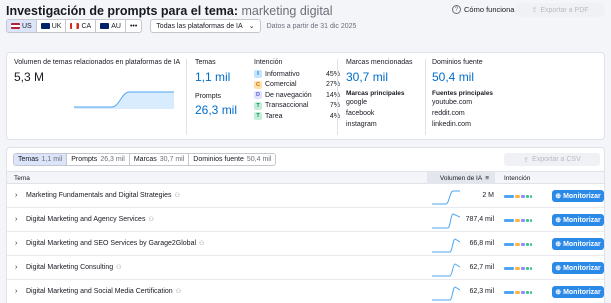  Describe the element at coordinates (74, 267) in the screenshot. I see `topic-name: Digital Marketing Consulting ⚇` at that location.